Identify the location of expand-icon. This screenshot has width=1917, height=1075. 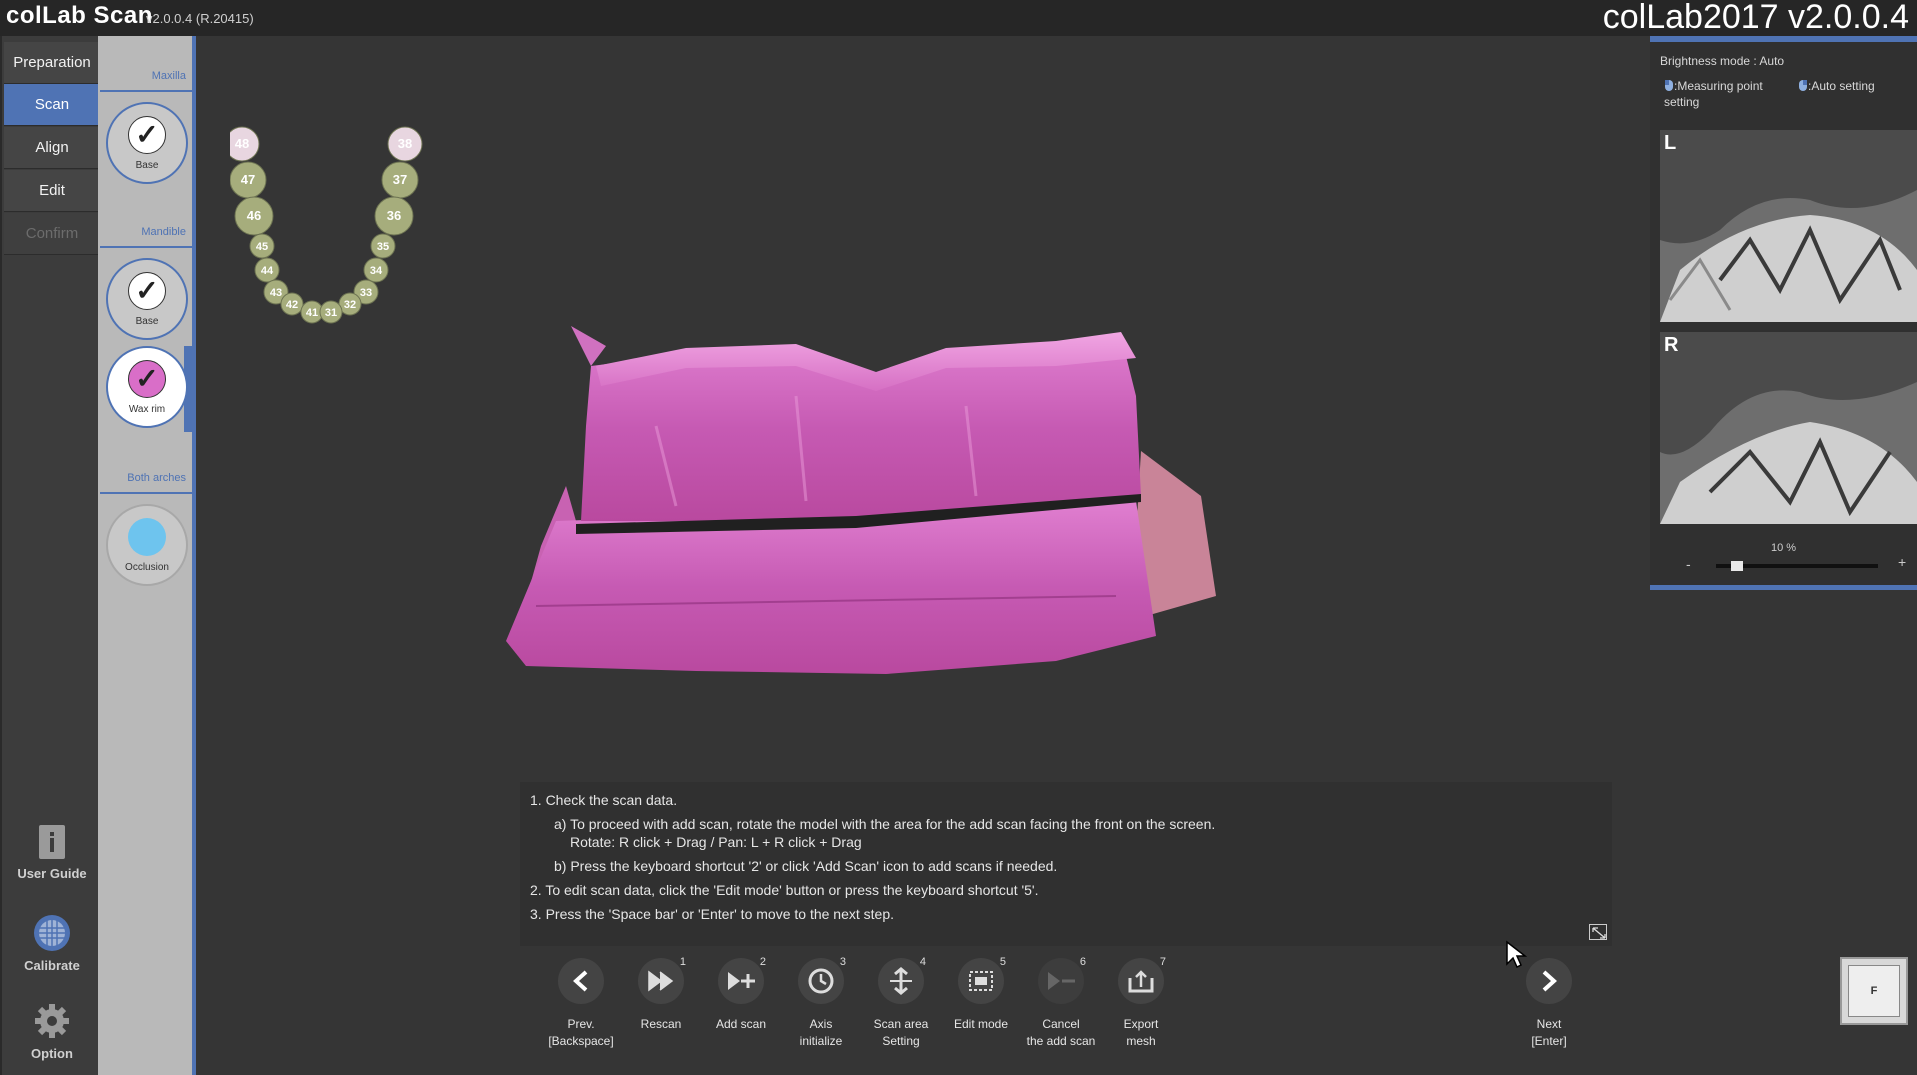
(1598, 932).